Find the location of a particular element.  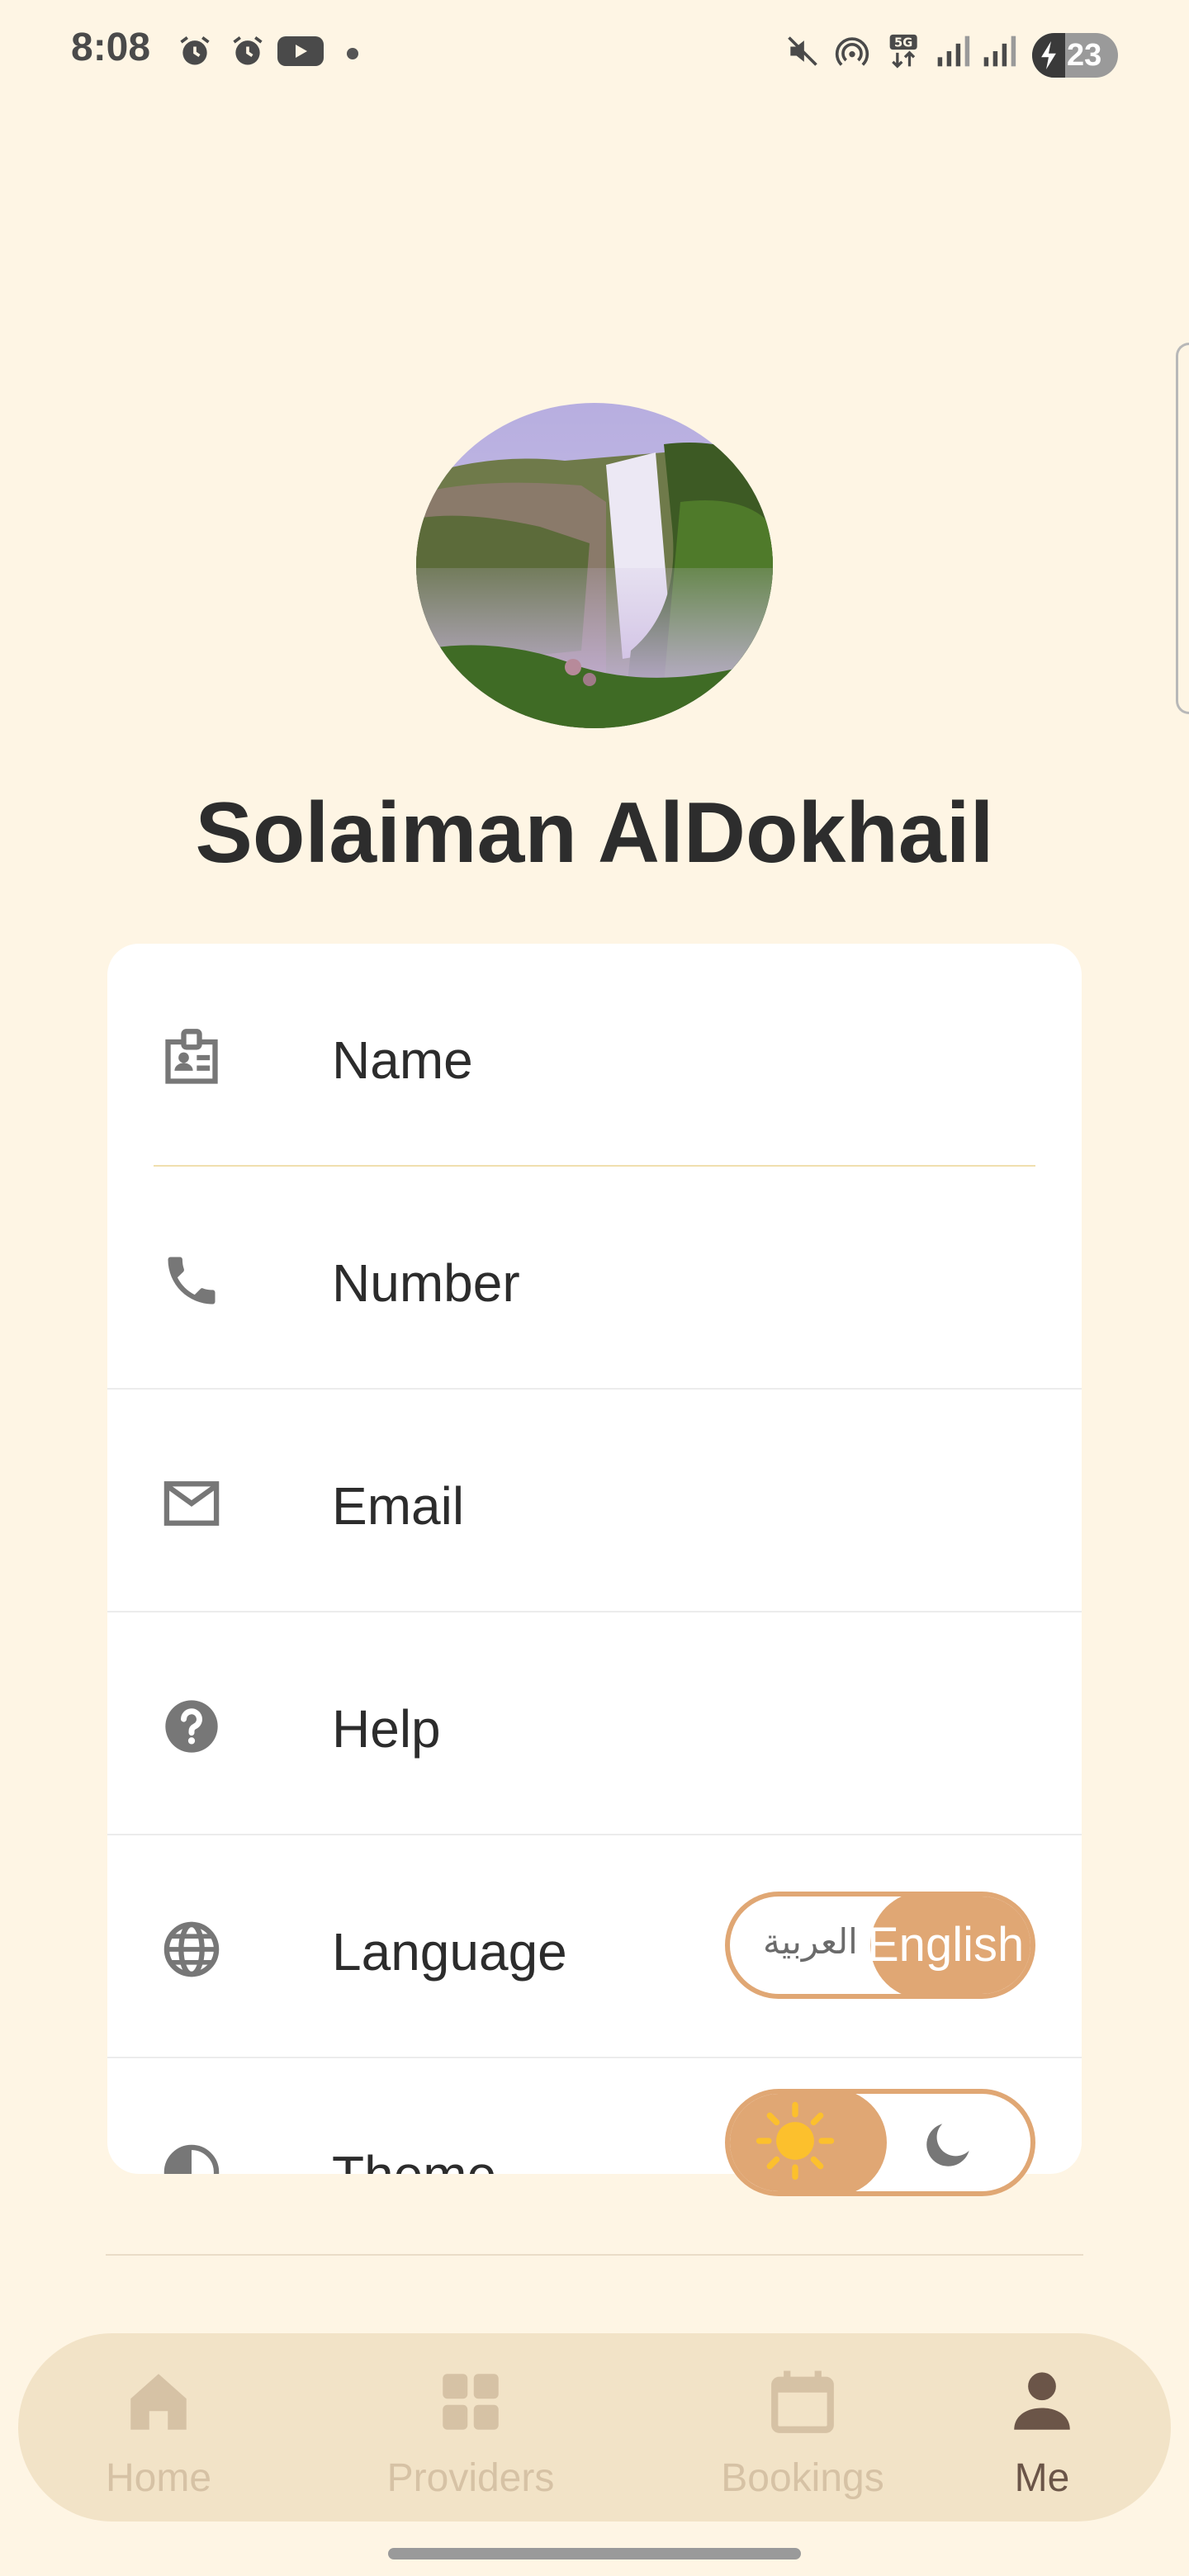

menu-item-help: Help is located at coordinates (594, 1723).